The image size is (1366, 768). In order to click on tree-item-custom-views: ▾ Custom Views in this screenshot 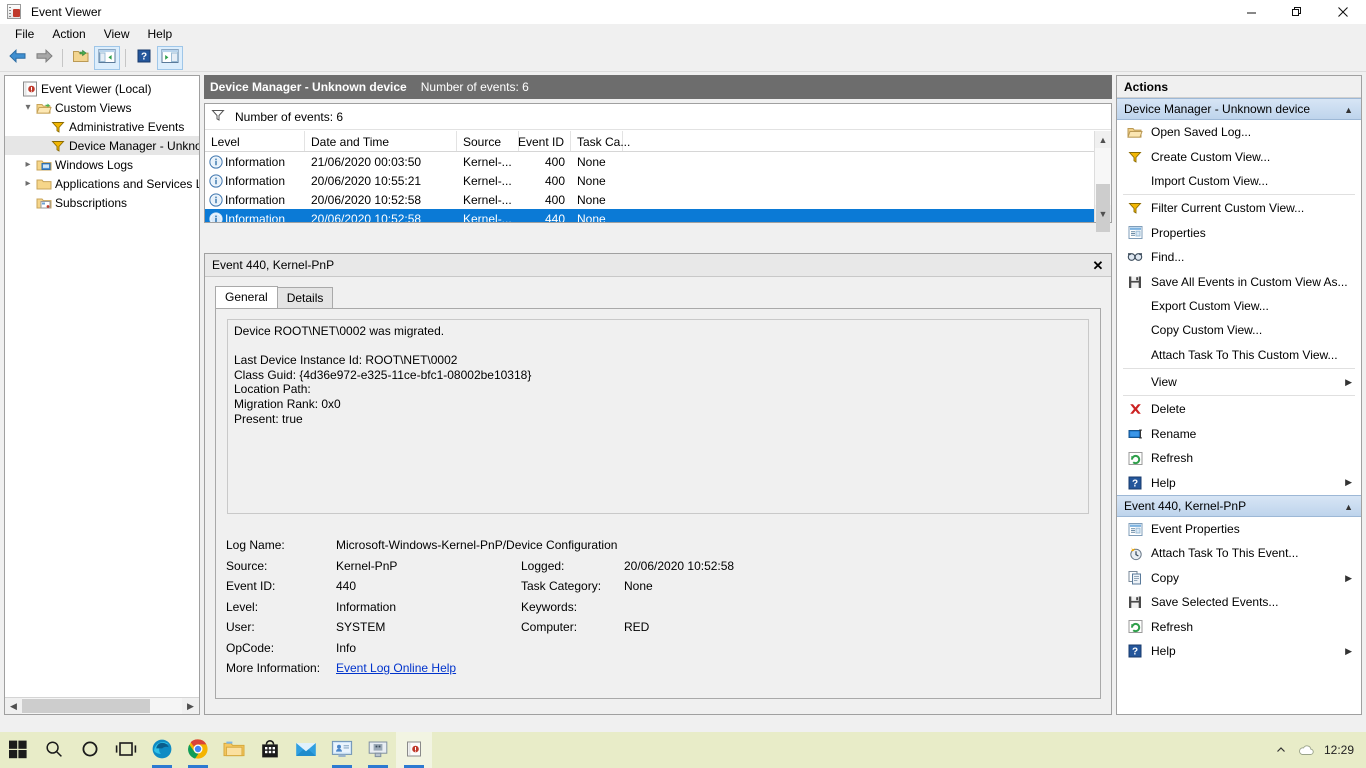, I will do `click(102, 107)`.